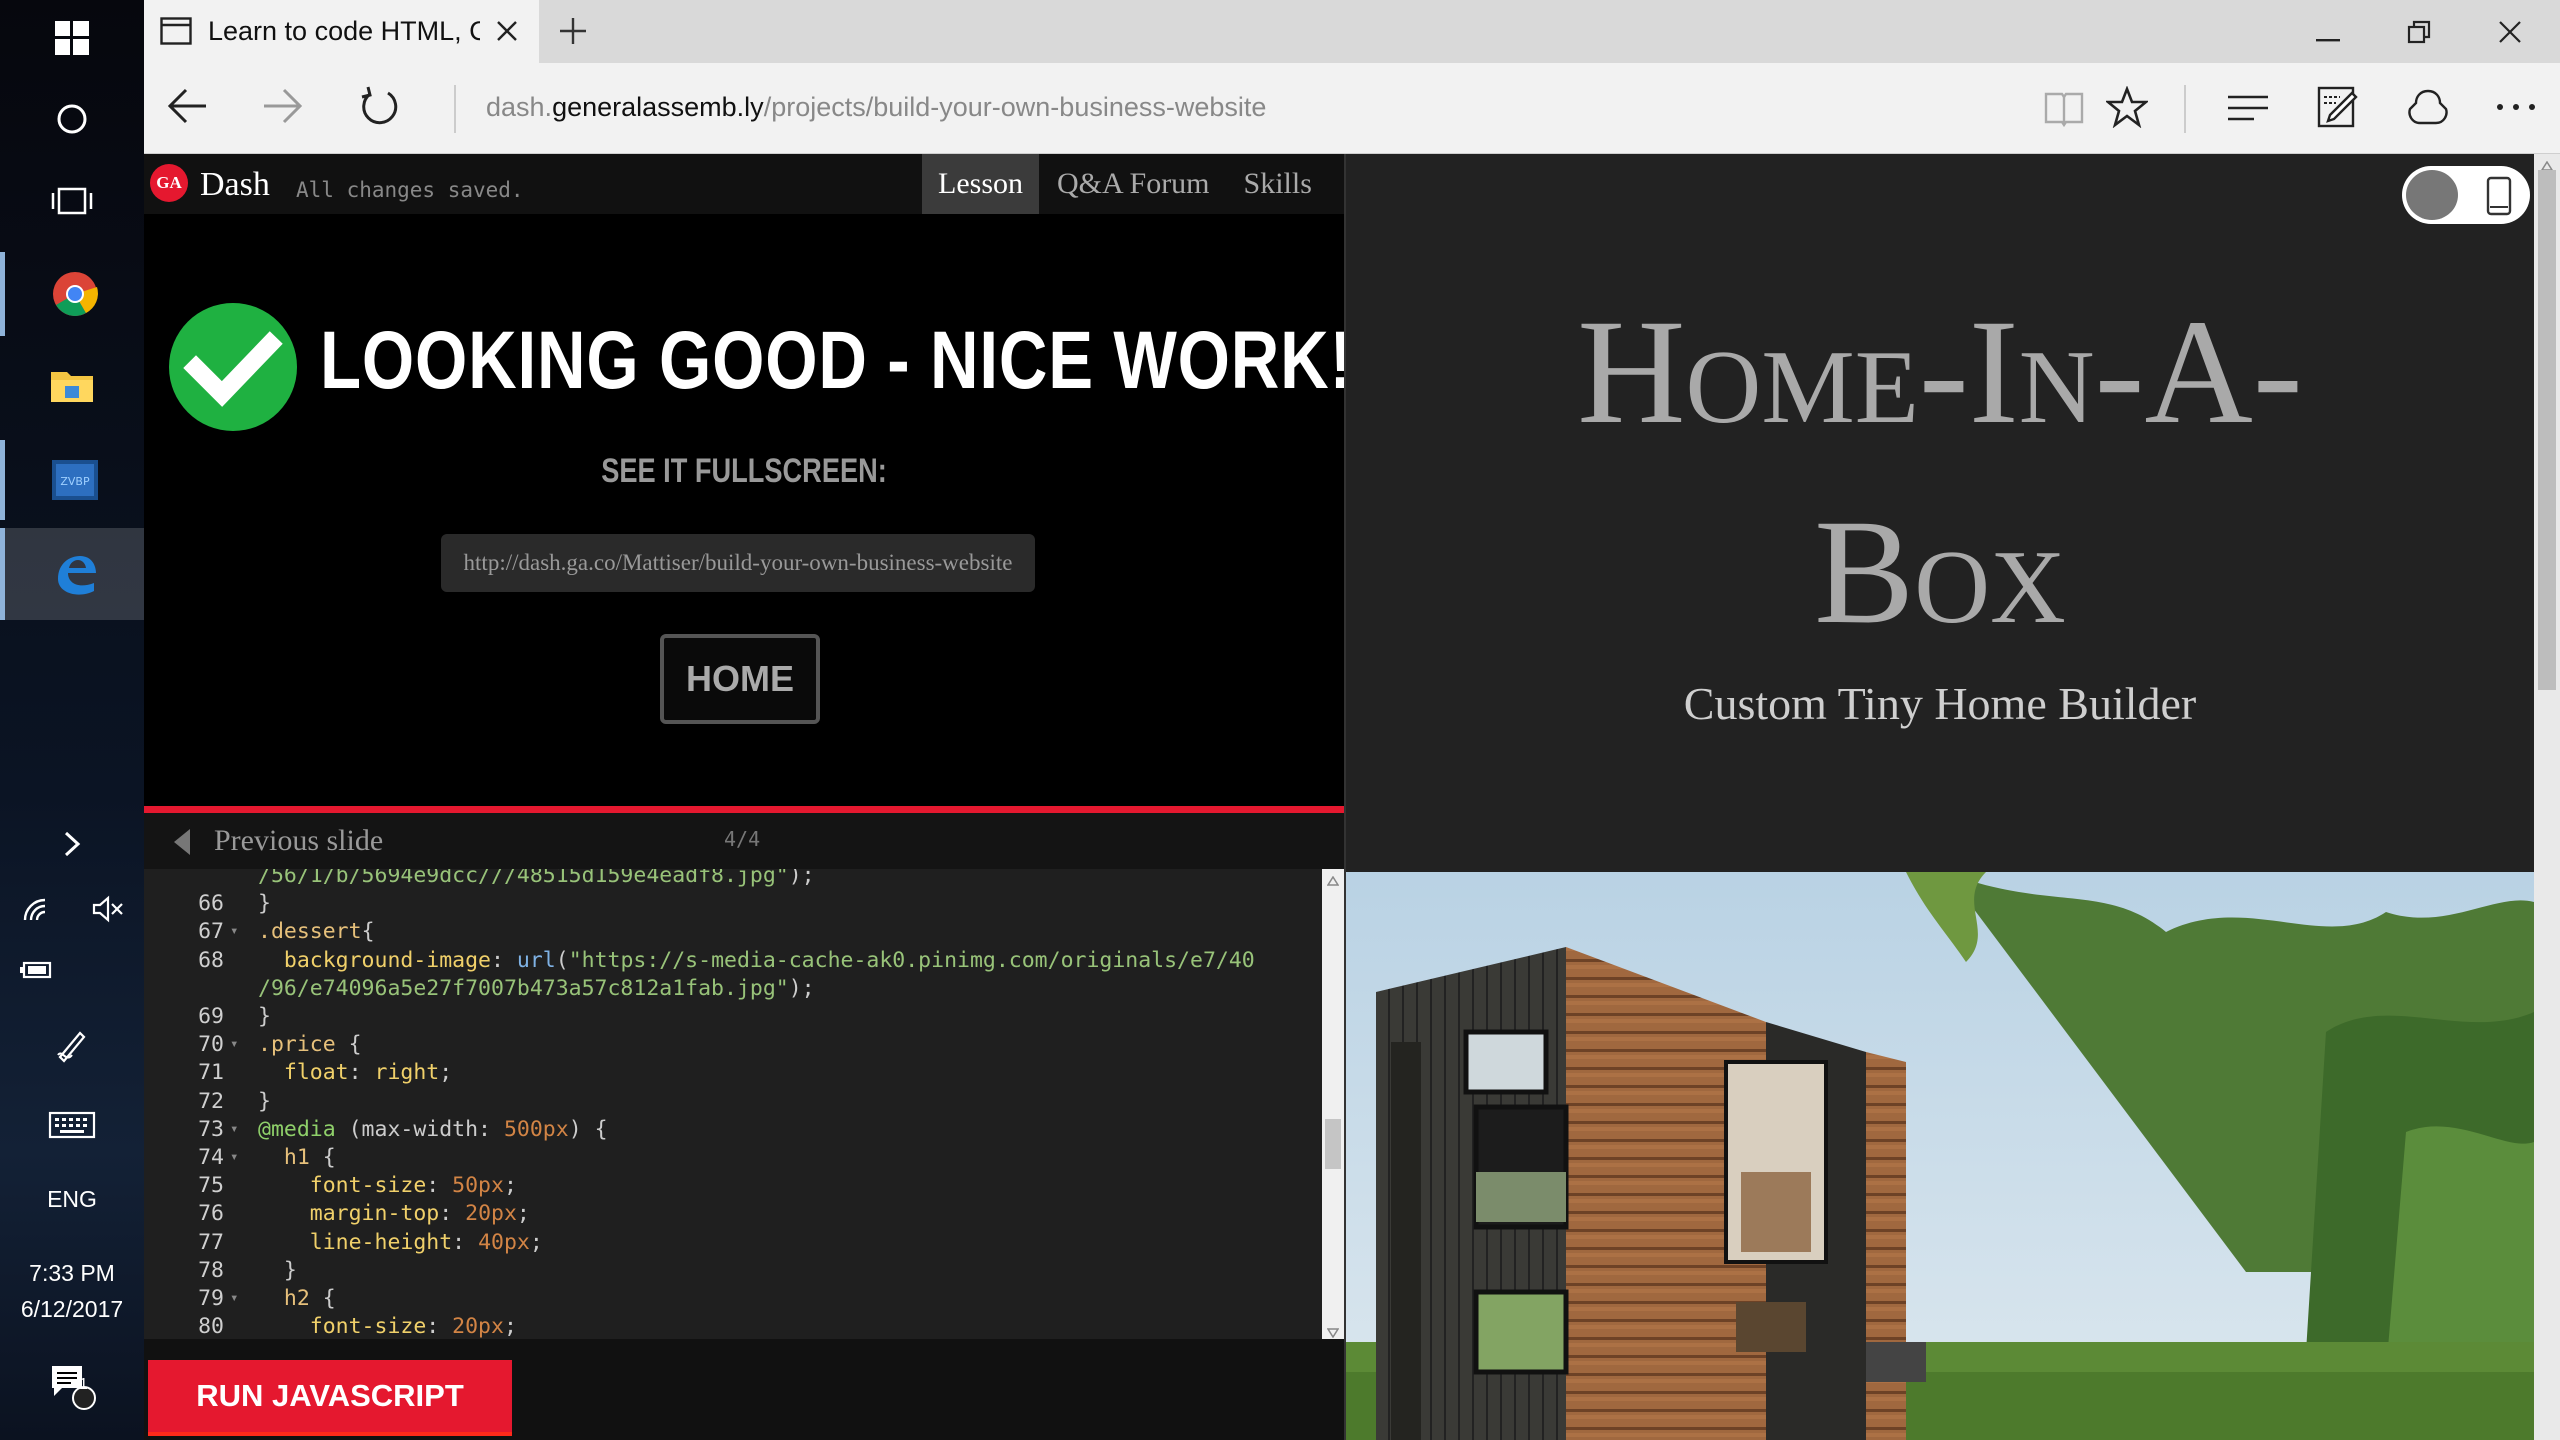 The image size is (2560, 1440). What do you see at coordinates (211, 1270) in the screenshot?
I see `line-number: 78` at bounding box center [211, 1270].